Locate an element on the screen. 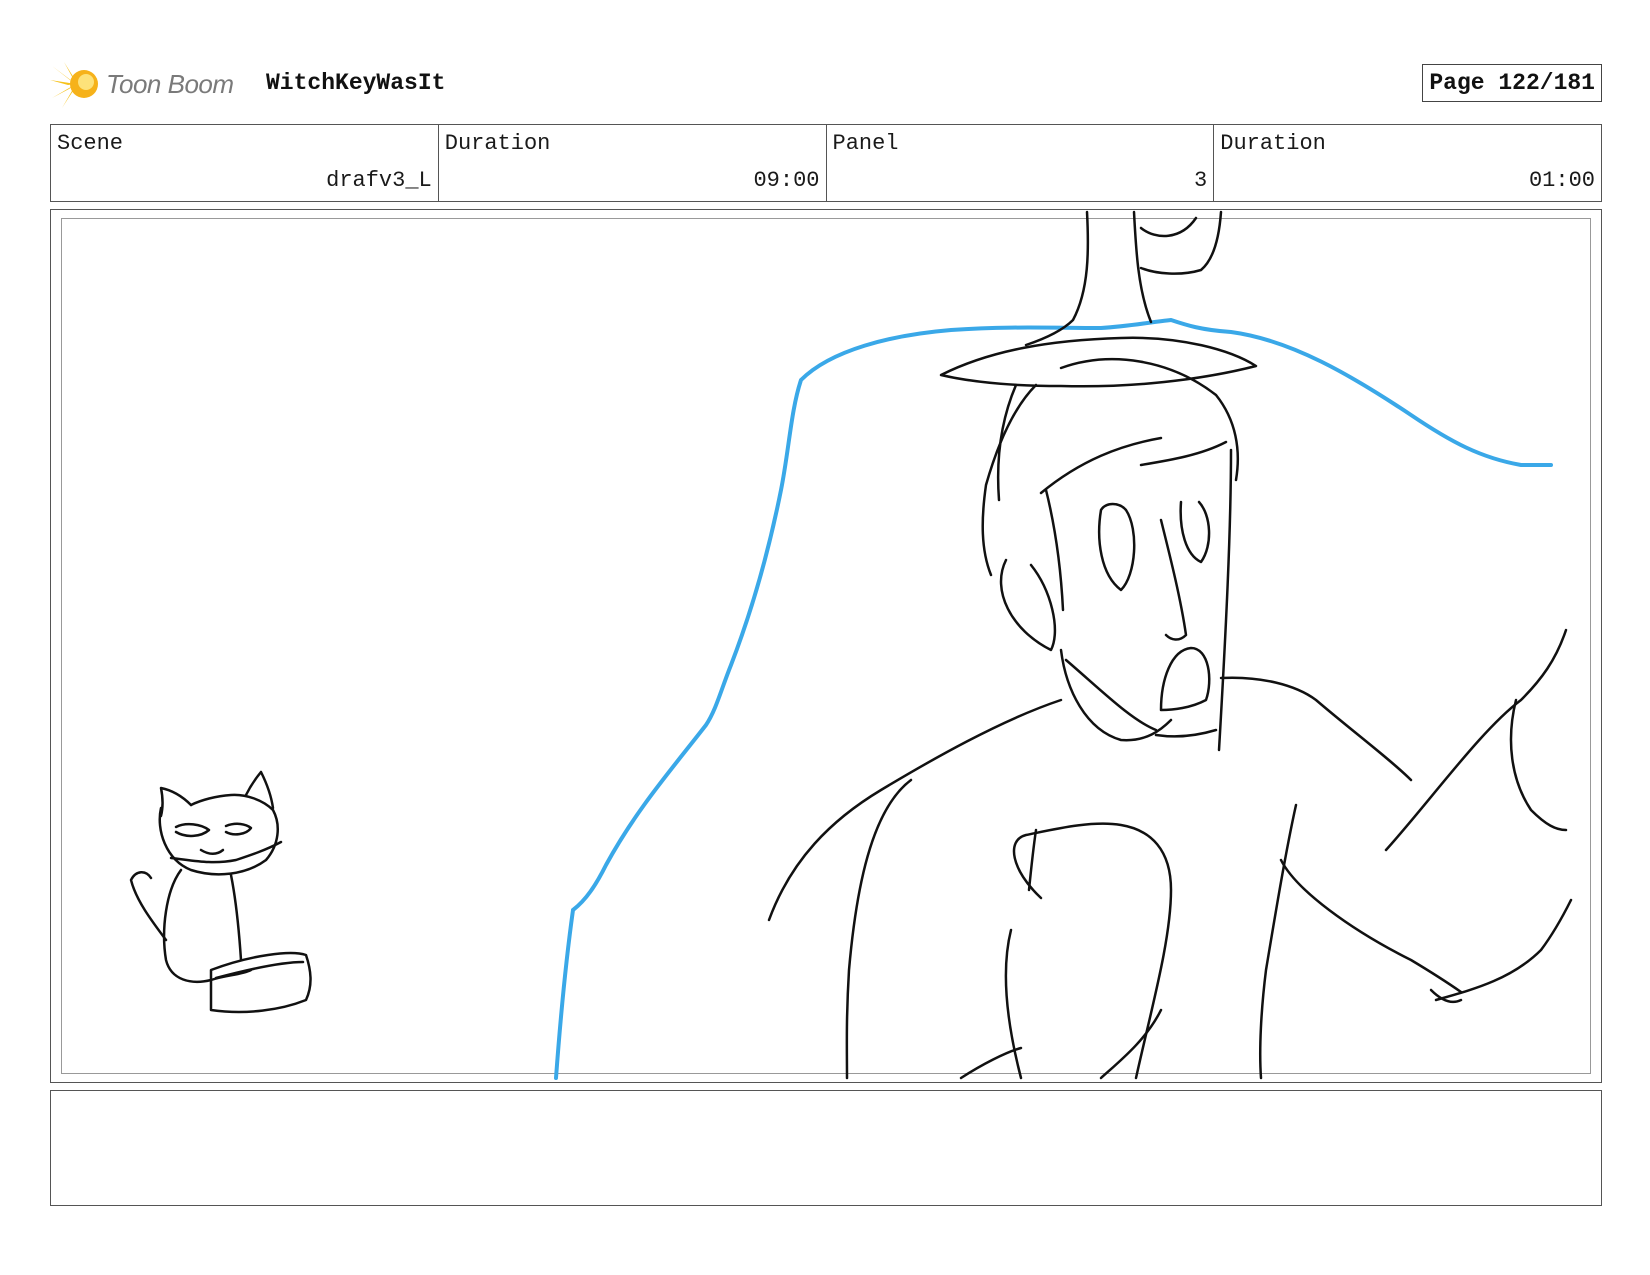  storyboard-header: Toon Boom WitchKeyWasIt Page 122/181 is located at coordinates (826, 84).